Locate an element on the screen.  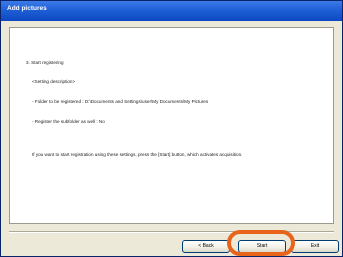
title-bar: Add pictures is located at coordinates (171, 11).